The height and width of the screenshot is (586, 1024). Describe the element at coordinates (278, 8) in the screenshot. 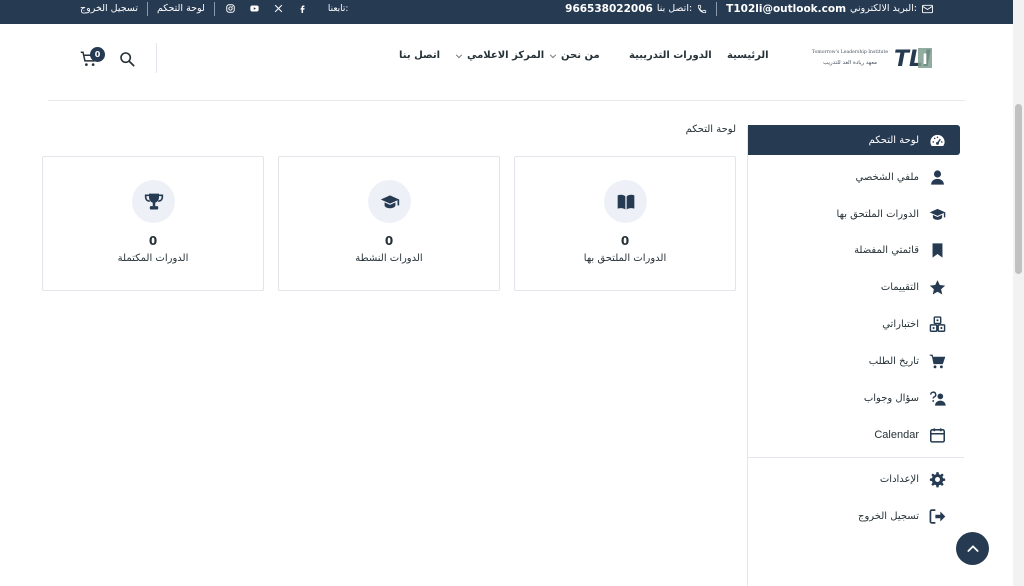

I see `x-icon` at that location.